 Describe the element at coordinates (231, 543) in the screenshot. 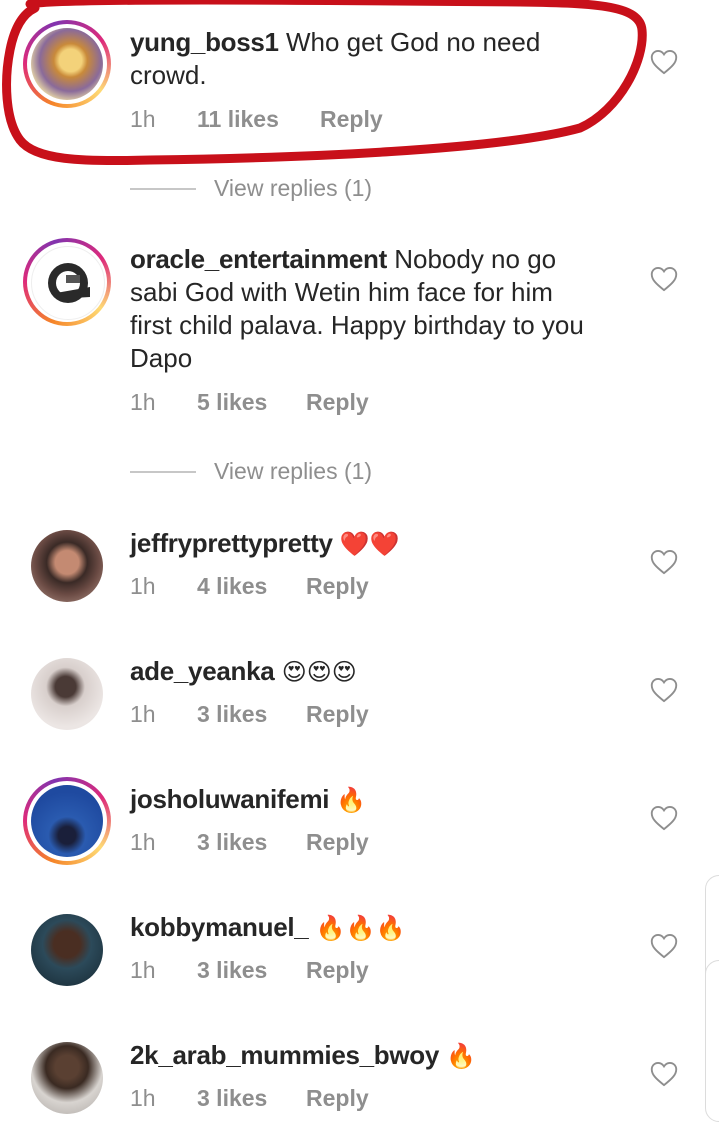

I see `comment-username: jeffryprettypretty` at that location.